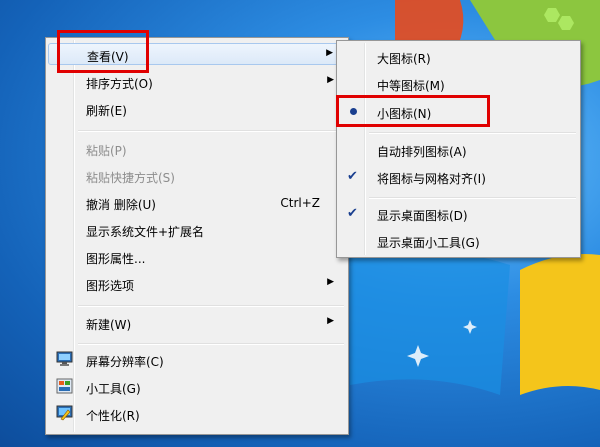 The height and width of the screenshot is (447, 600). I want to click on submenu-item-auto-arrange: 自动排列图标(A), so click(458, 150).